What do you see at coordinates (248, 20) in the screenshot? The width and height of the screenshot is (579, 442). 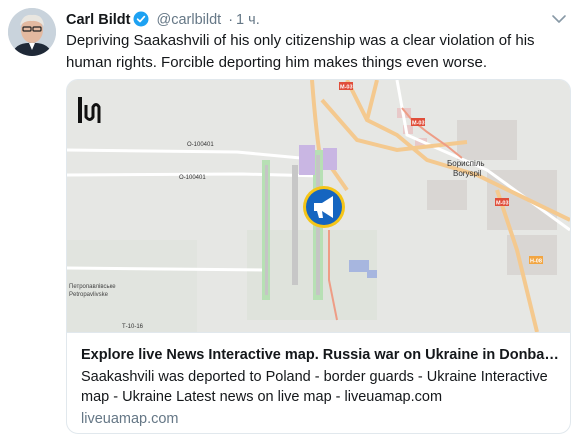 I see `tweet-timestamp: 1 ч.` at bounding box center [248, 20].